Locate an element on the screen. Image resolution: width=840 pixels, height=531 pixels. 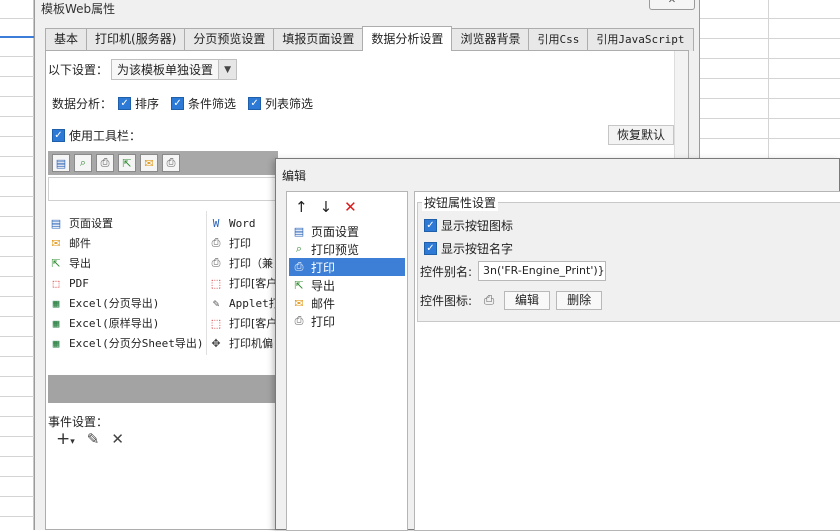
print-preview-icon: ⌕ is located at coordinates (83, 163).